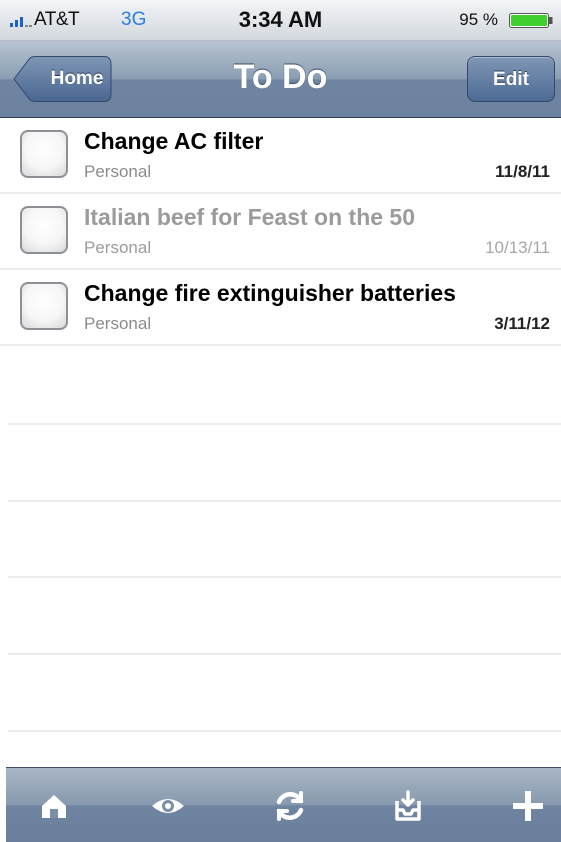 The width and height of the screenshot is (561, 842). Describe the element at coordinates (174, 141) in the screenshot. I see `task-title: Change AC filter` at that location.